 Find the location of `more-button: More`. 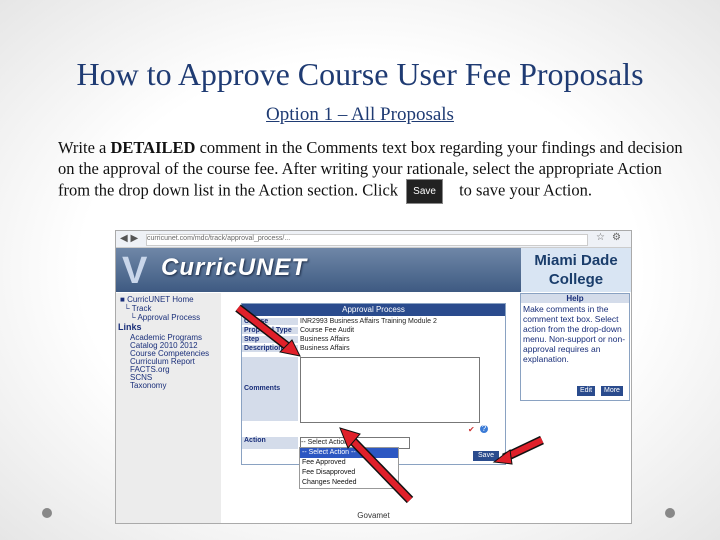

more-button: More is located at coordinates (612, 391).